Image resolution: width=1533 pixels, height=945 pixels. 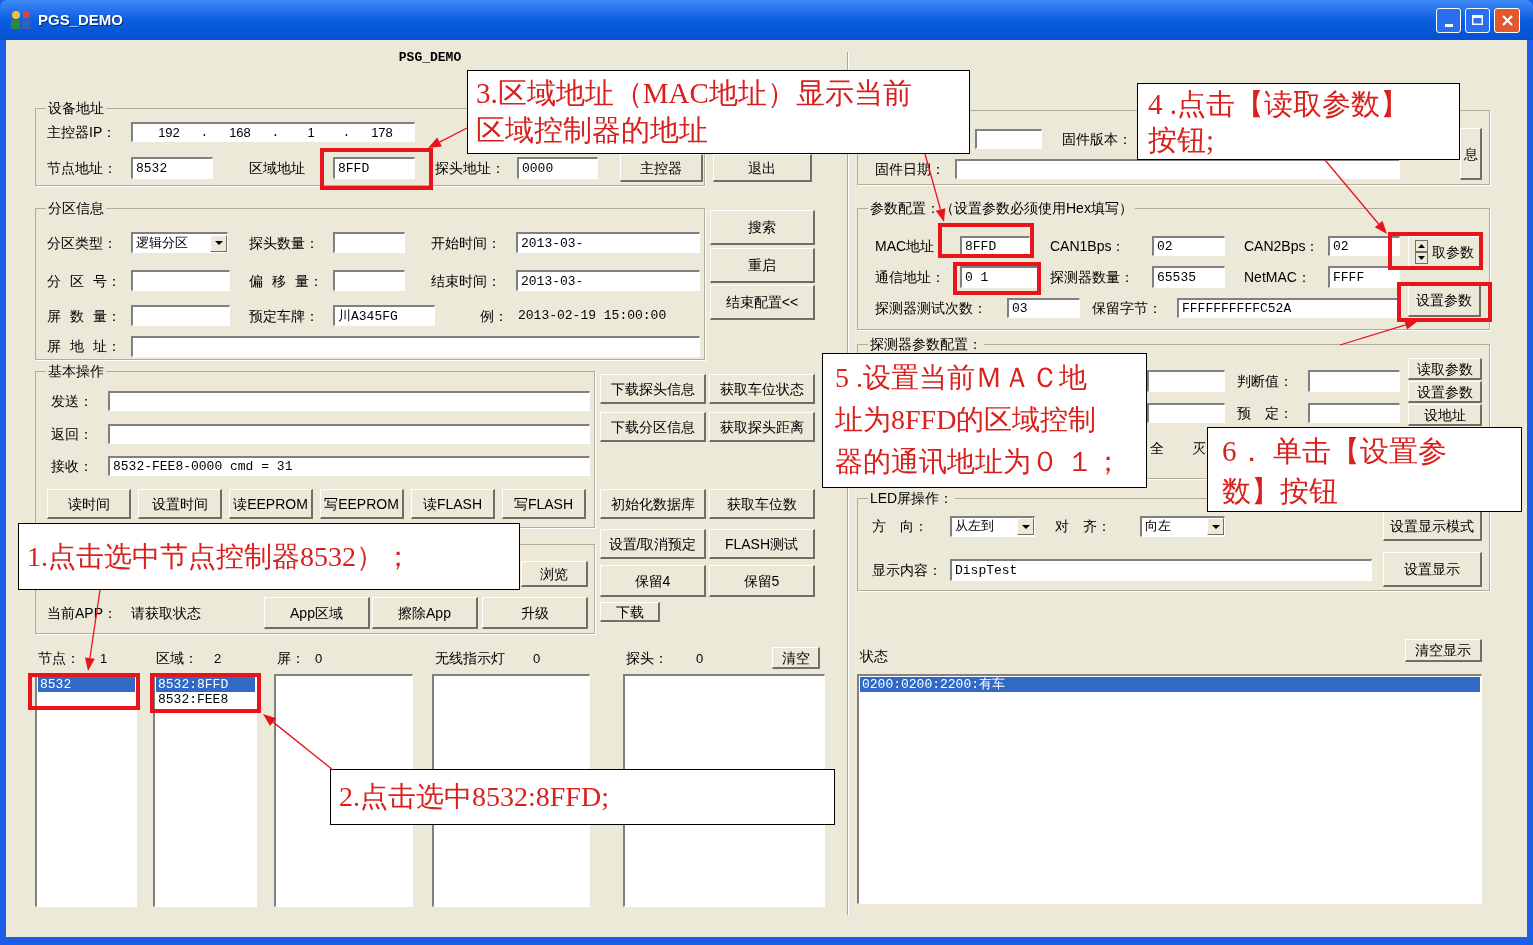 What do you see at coordinates (1298, 121) in the screenshot?
I see `instruction-tooltip: 4 .点击【读取参数】 按钮;` at bounding box center [1298, 121].